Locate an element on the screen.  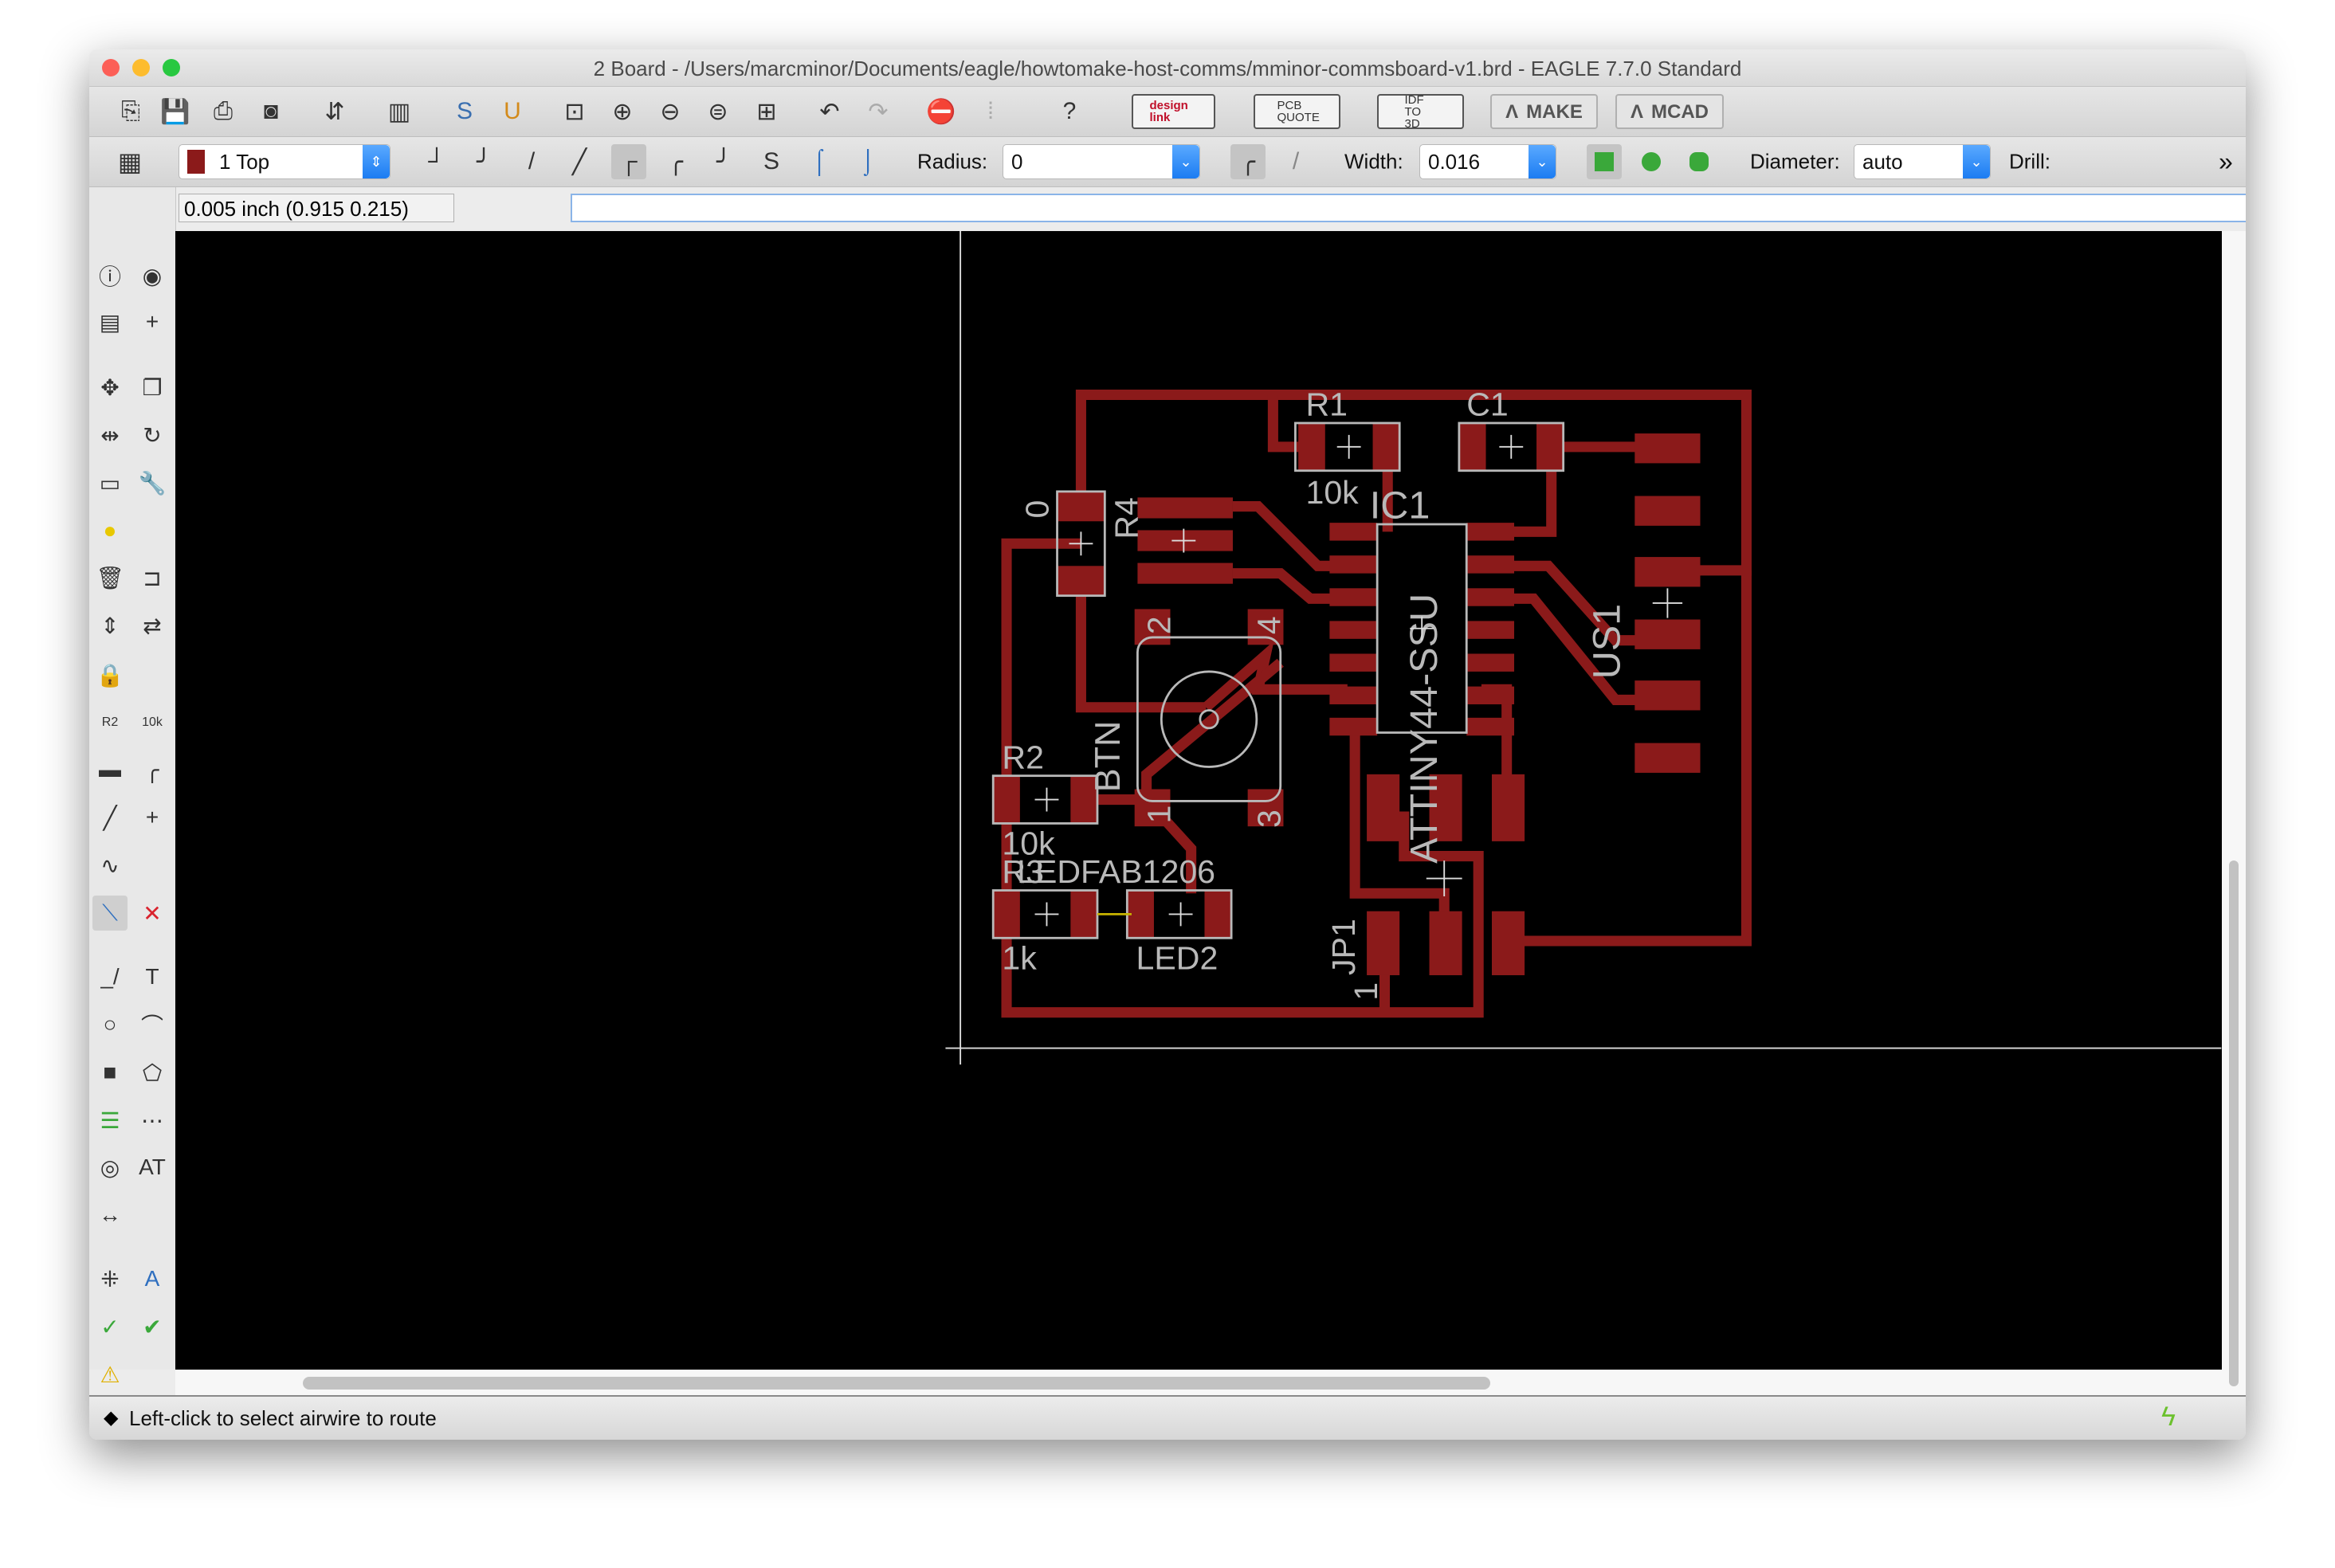
help-icon: ? is located at coordinates (1069, 111).